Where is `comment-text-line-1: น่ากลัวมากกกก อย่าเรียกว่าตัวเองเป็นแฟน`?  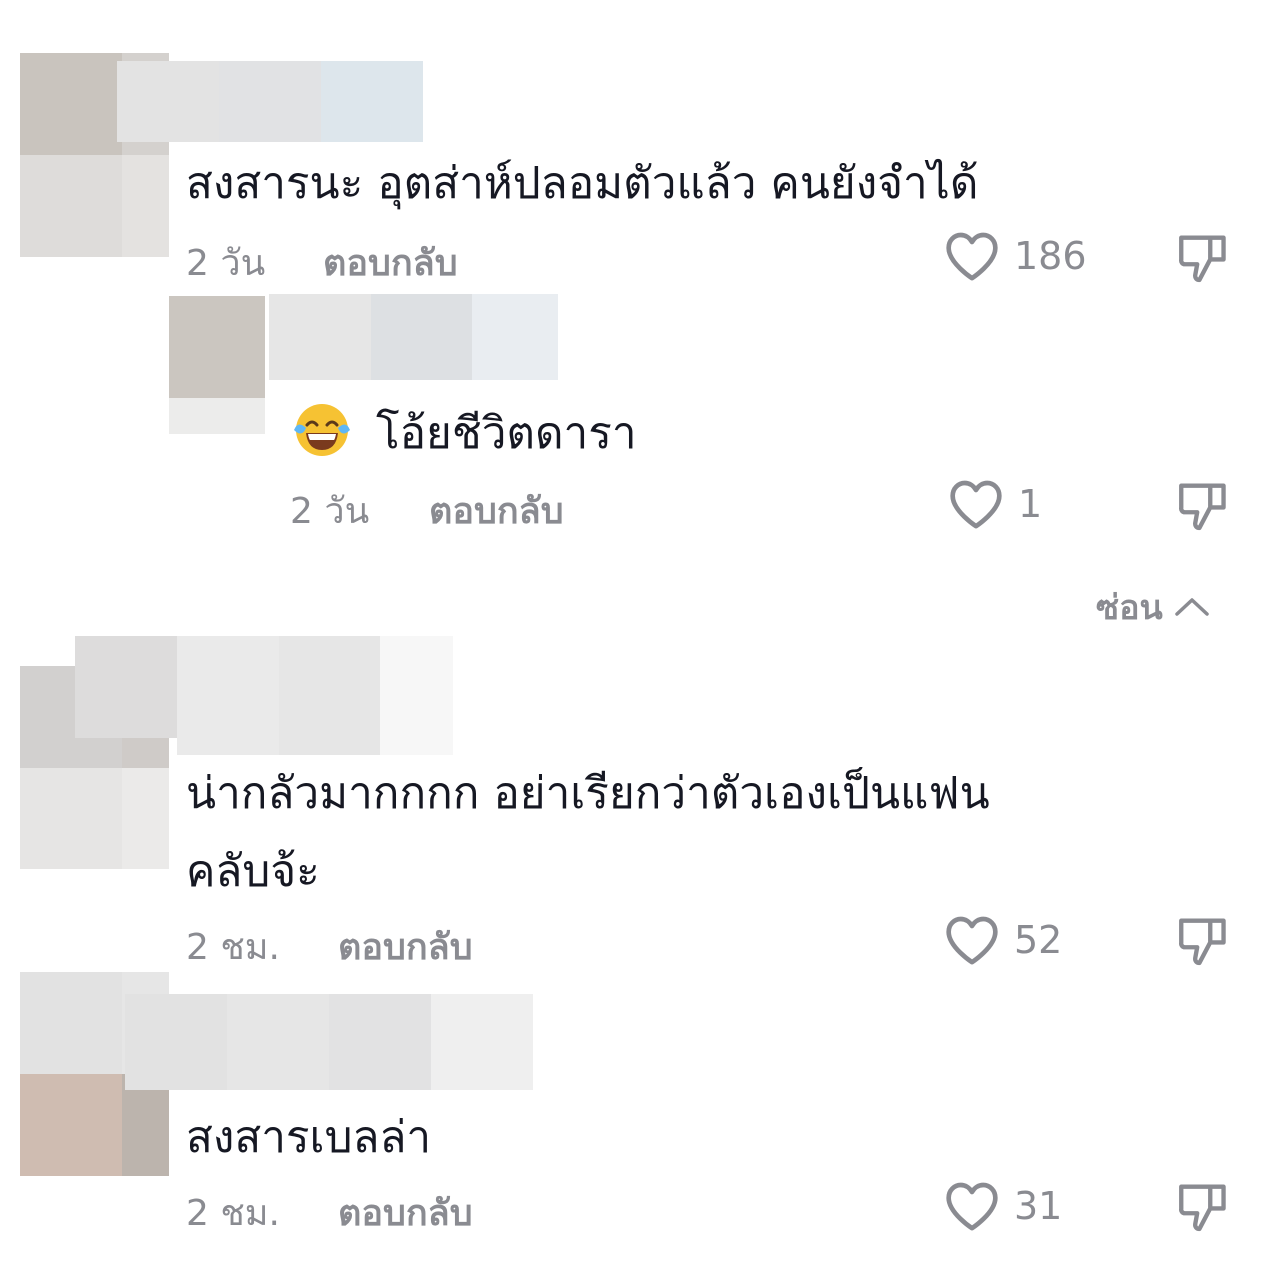
comment-text-line-1: น่ากลัวมากกกก อย่าเรียกว่าตัวเองเป็นแฟน is located at coordinates (588, 793).